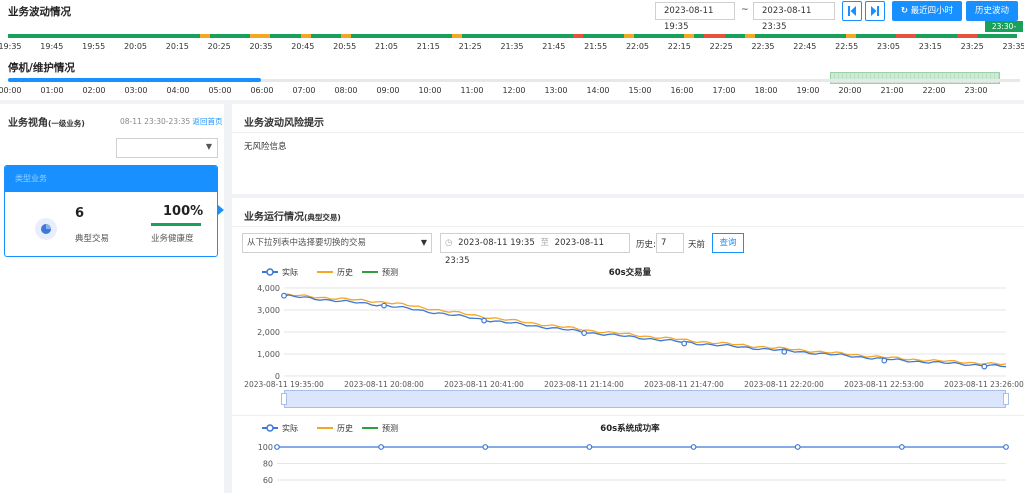 The width and height of the screenshot is (1024, 493). What do you see at coordinates (927, 11) in the screenshot?
I see `recent-four-hours-button: ↻ 最近四小时` at bounding box center [927, 11].